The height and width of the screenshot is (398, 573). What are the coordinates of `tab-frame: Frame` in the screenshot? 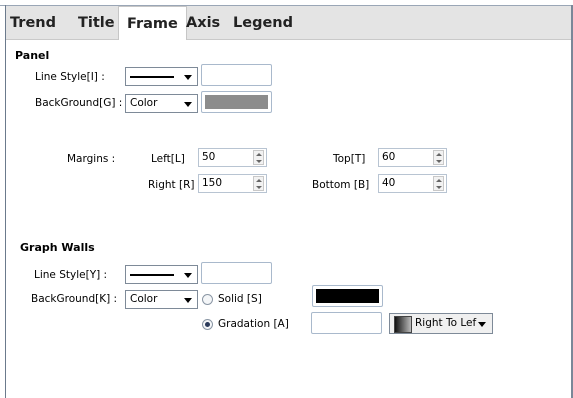 It's located at (152, 24).